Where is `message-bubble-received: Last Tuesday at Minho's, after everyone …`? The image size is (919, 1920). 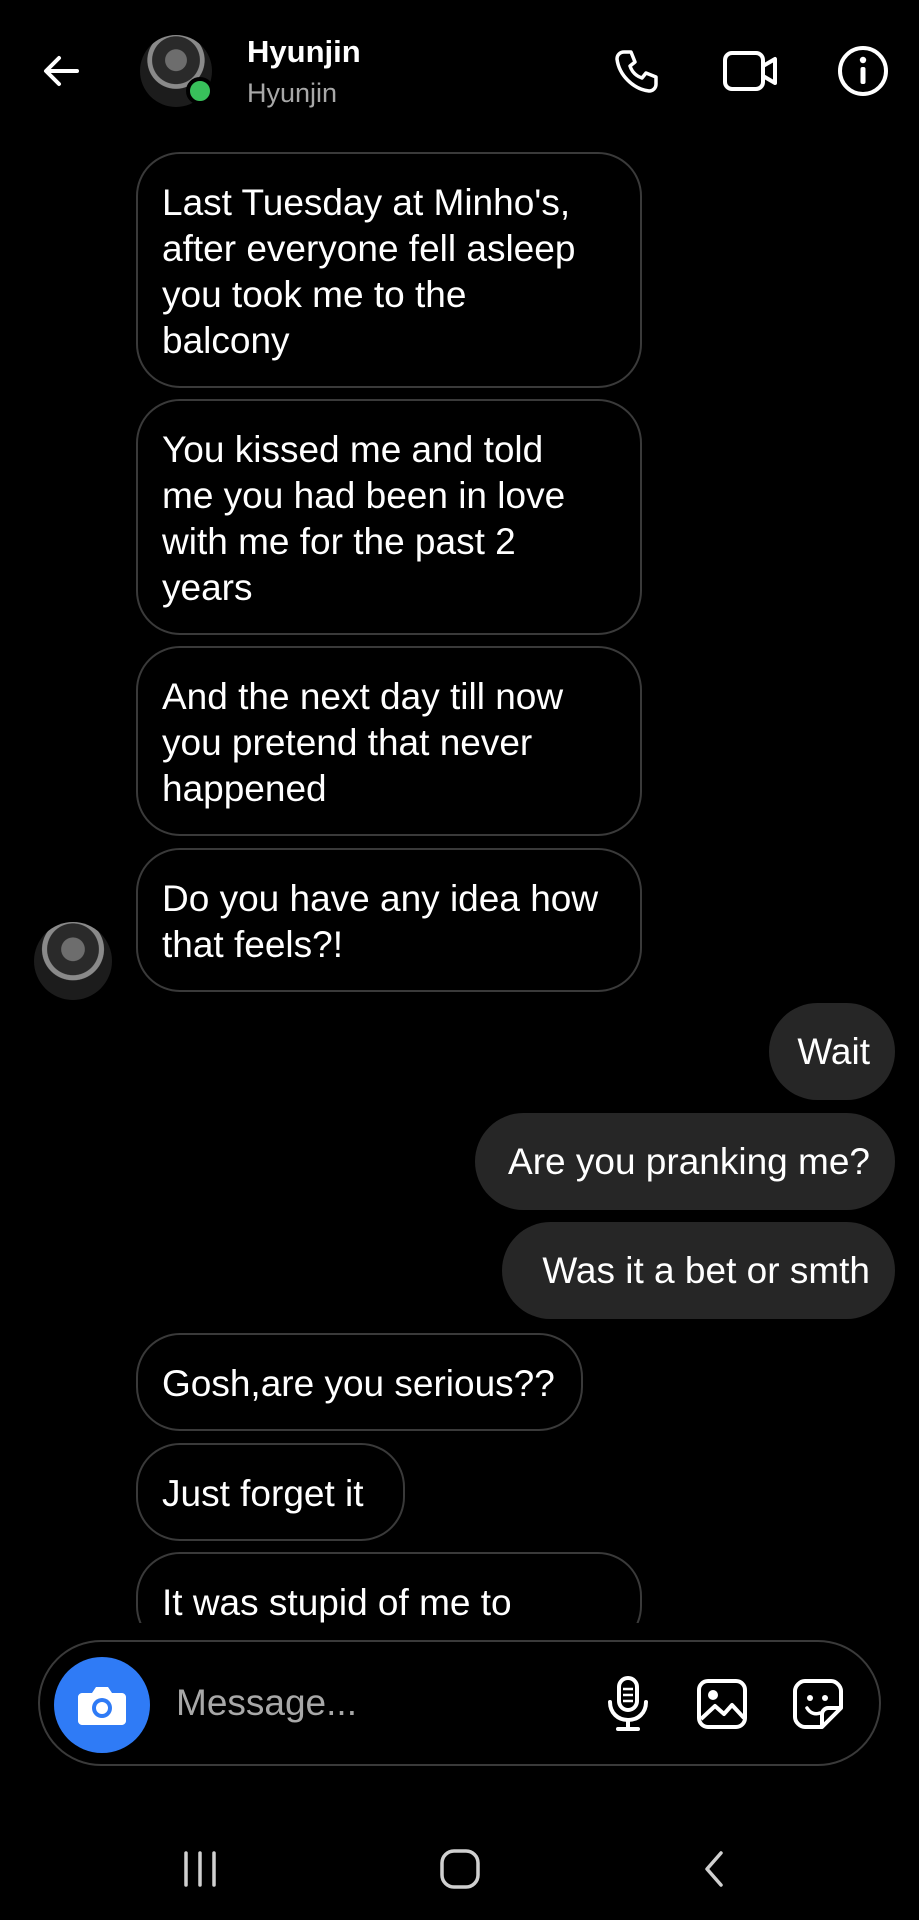 message-bubble-received: Last Tuesday at Minho's, after everyone … is located at coordinates (389, 270).